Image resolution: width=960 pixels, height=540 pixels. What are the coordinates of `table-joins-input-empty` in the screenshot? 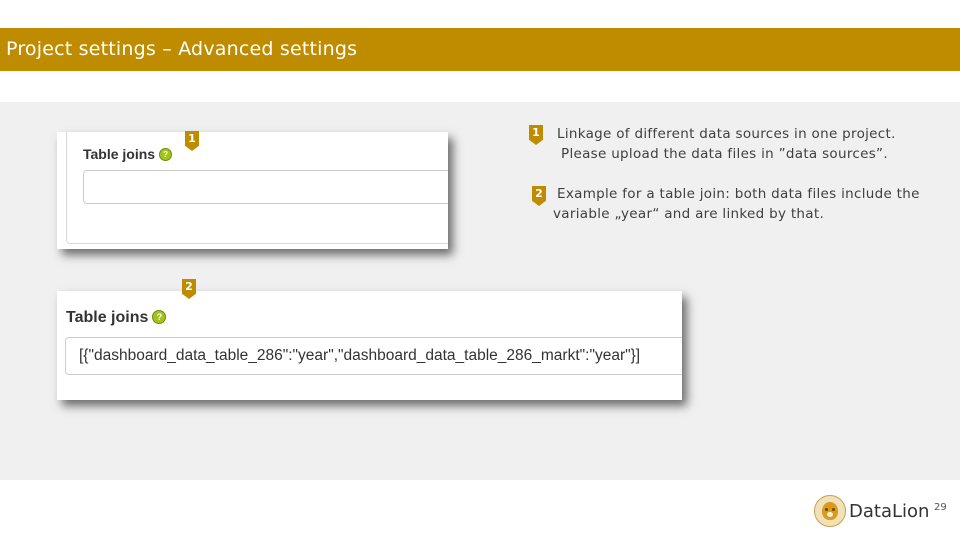 It's located at (265, 187).